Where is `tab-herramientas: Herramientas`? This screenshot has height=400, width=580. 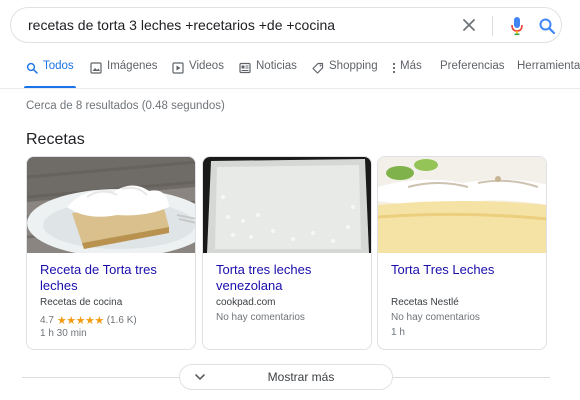 tab-herramientas: Herramientas is located at coordinates (548, 74).